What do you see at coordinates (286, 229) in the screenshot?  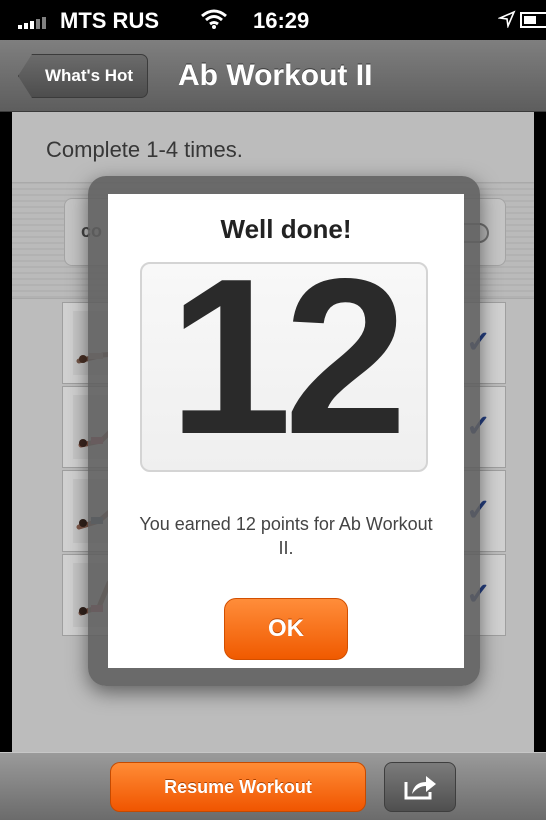 I see `dialog-title: Well done!` at bounding box center [286, 229].